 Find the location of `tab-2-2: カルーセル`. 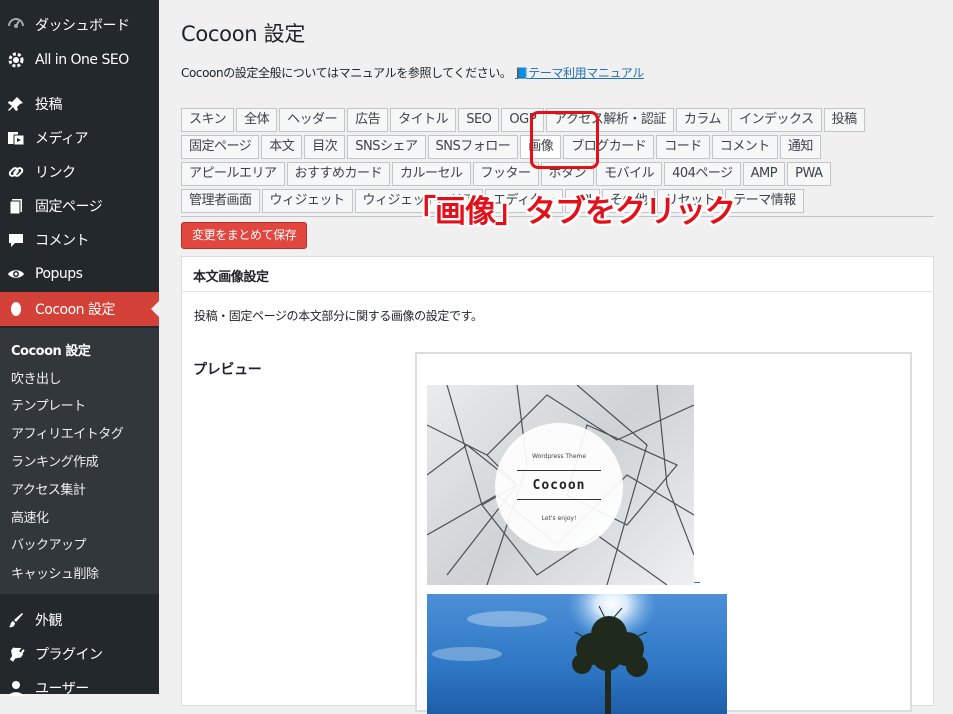

tab-2-2: カルーセル is located at coordinates (431, 174).